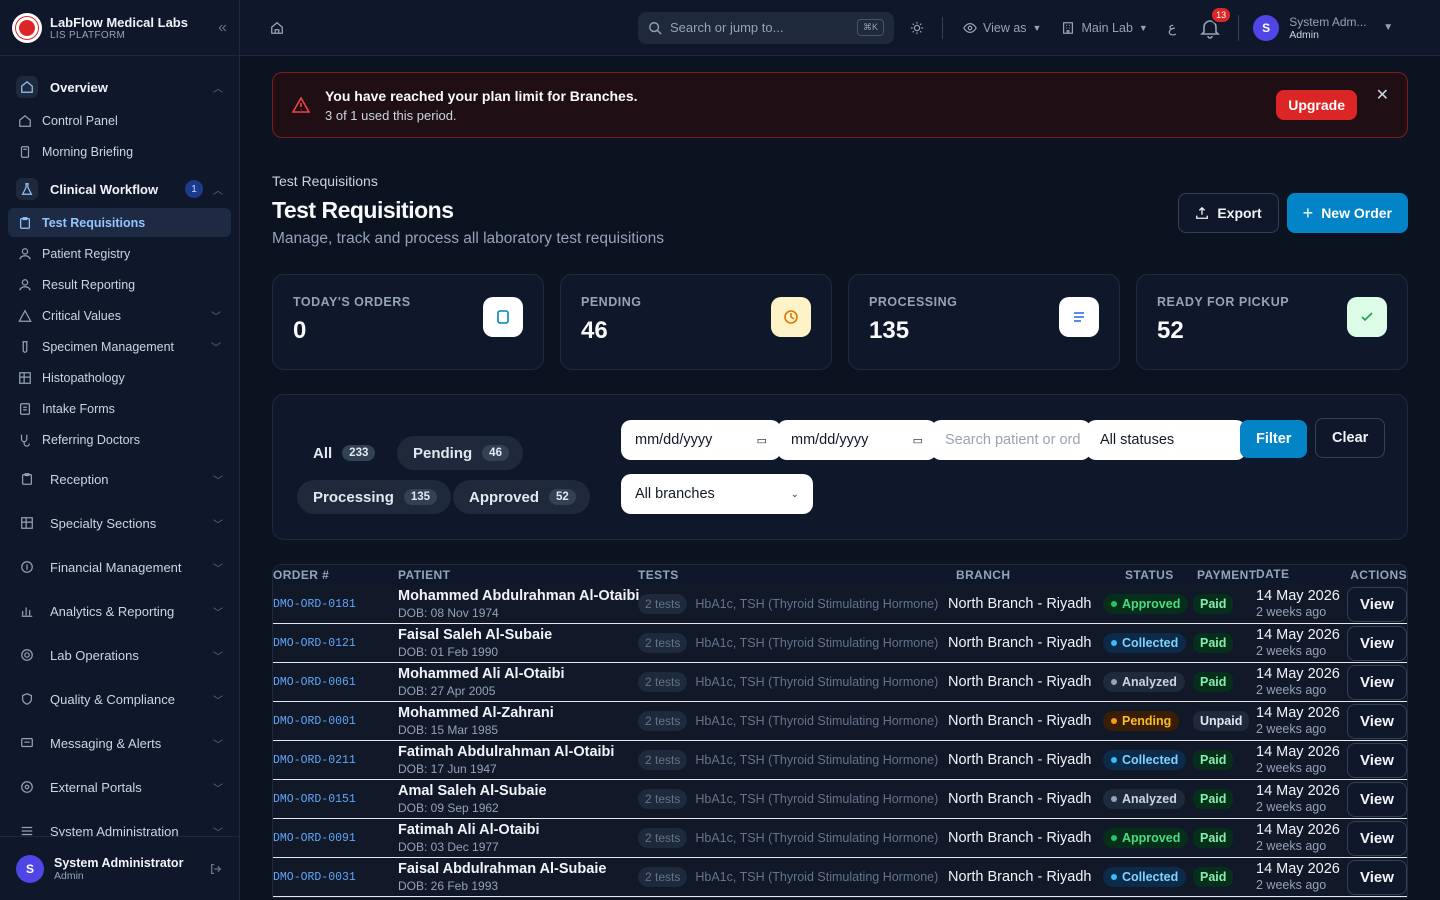 Image resolution: width=1440 pixels, height=900 pixels. I want to click on global-search: Search or jump to... ⌘K, so click(766, 27).